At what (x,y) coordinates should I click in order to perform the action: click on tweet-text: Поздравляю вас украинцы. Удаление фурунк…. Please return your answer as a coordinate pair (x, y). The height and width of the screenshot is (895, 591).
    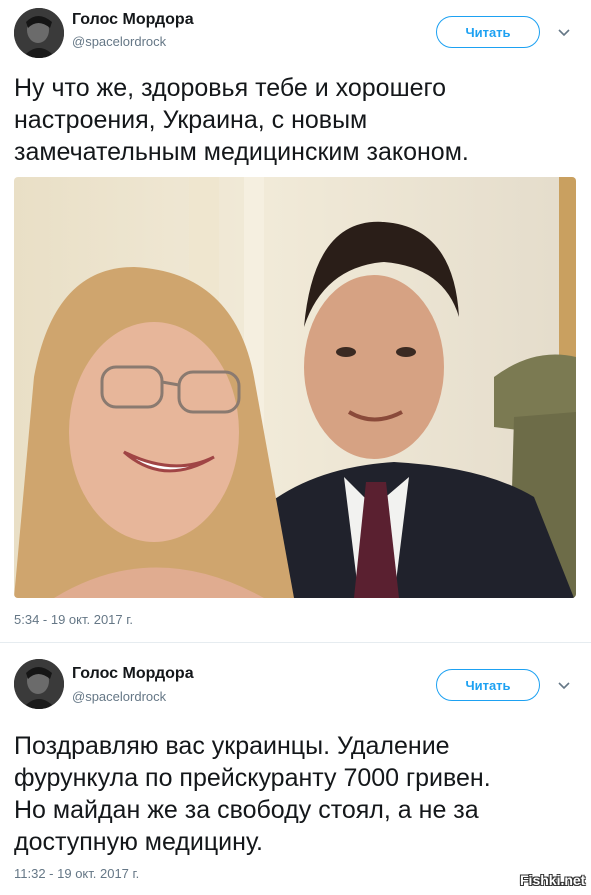
    Looking at the image, I should click on (252, 794).